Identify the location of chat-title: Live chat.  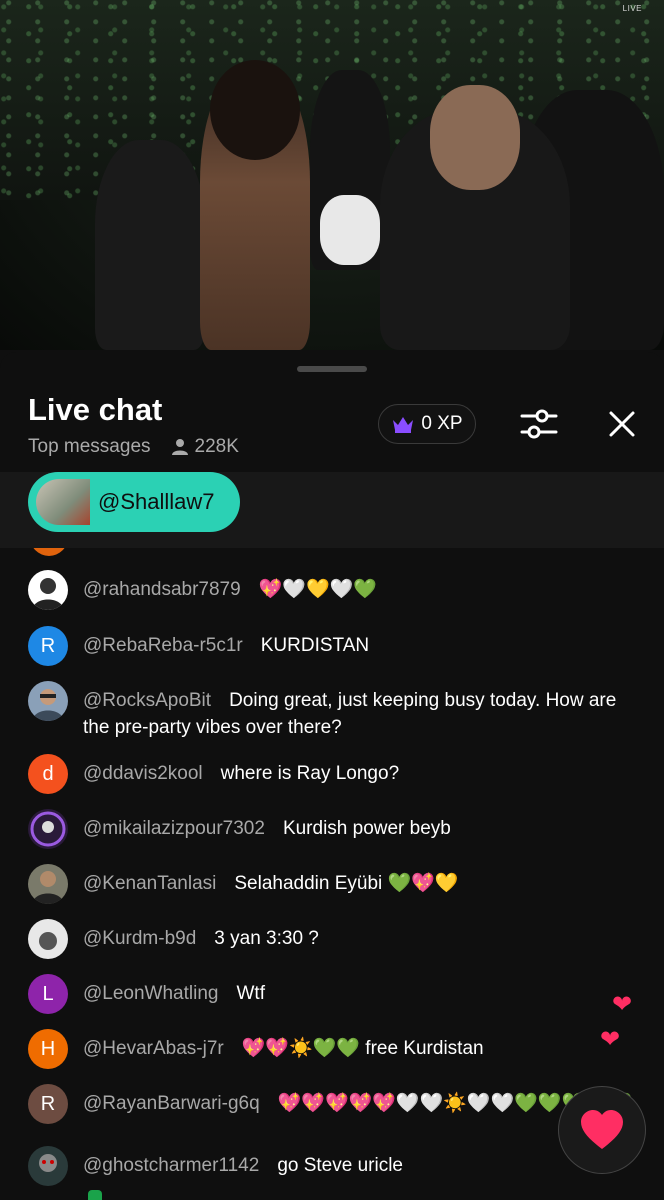
(95, 409).